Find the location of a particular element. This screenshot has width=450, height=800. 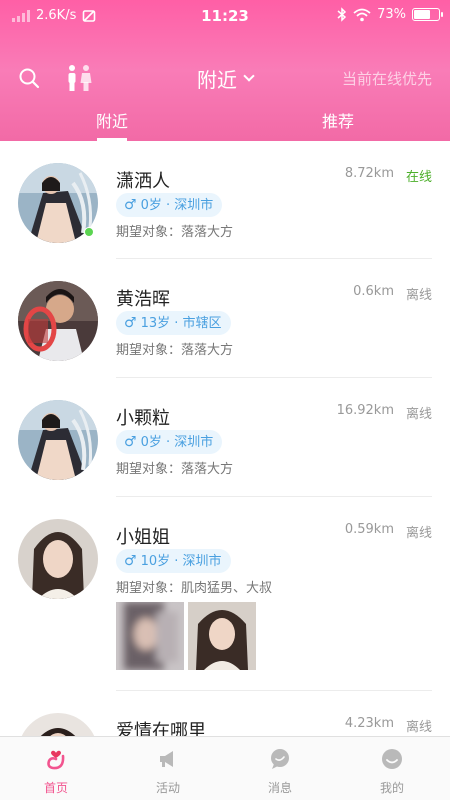

user-name: 潇洒人 is located at coordinates (143, 181).